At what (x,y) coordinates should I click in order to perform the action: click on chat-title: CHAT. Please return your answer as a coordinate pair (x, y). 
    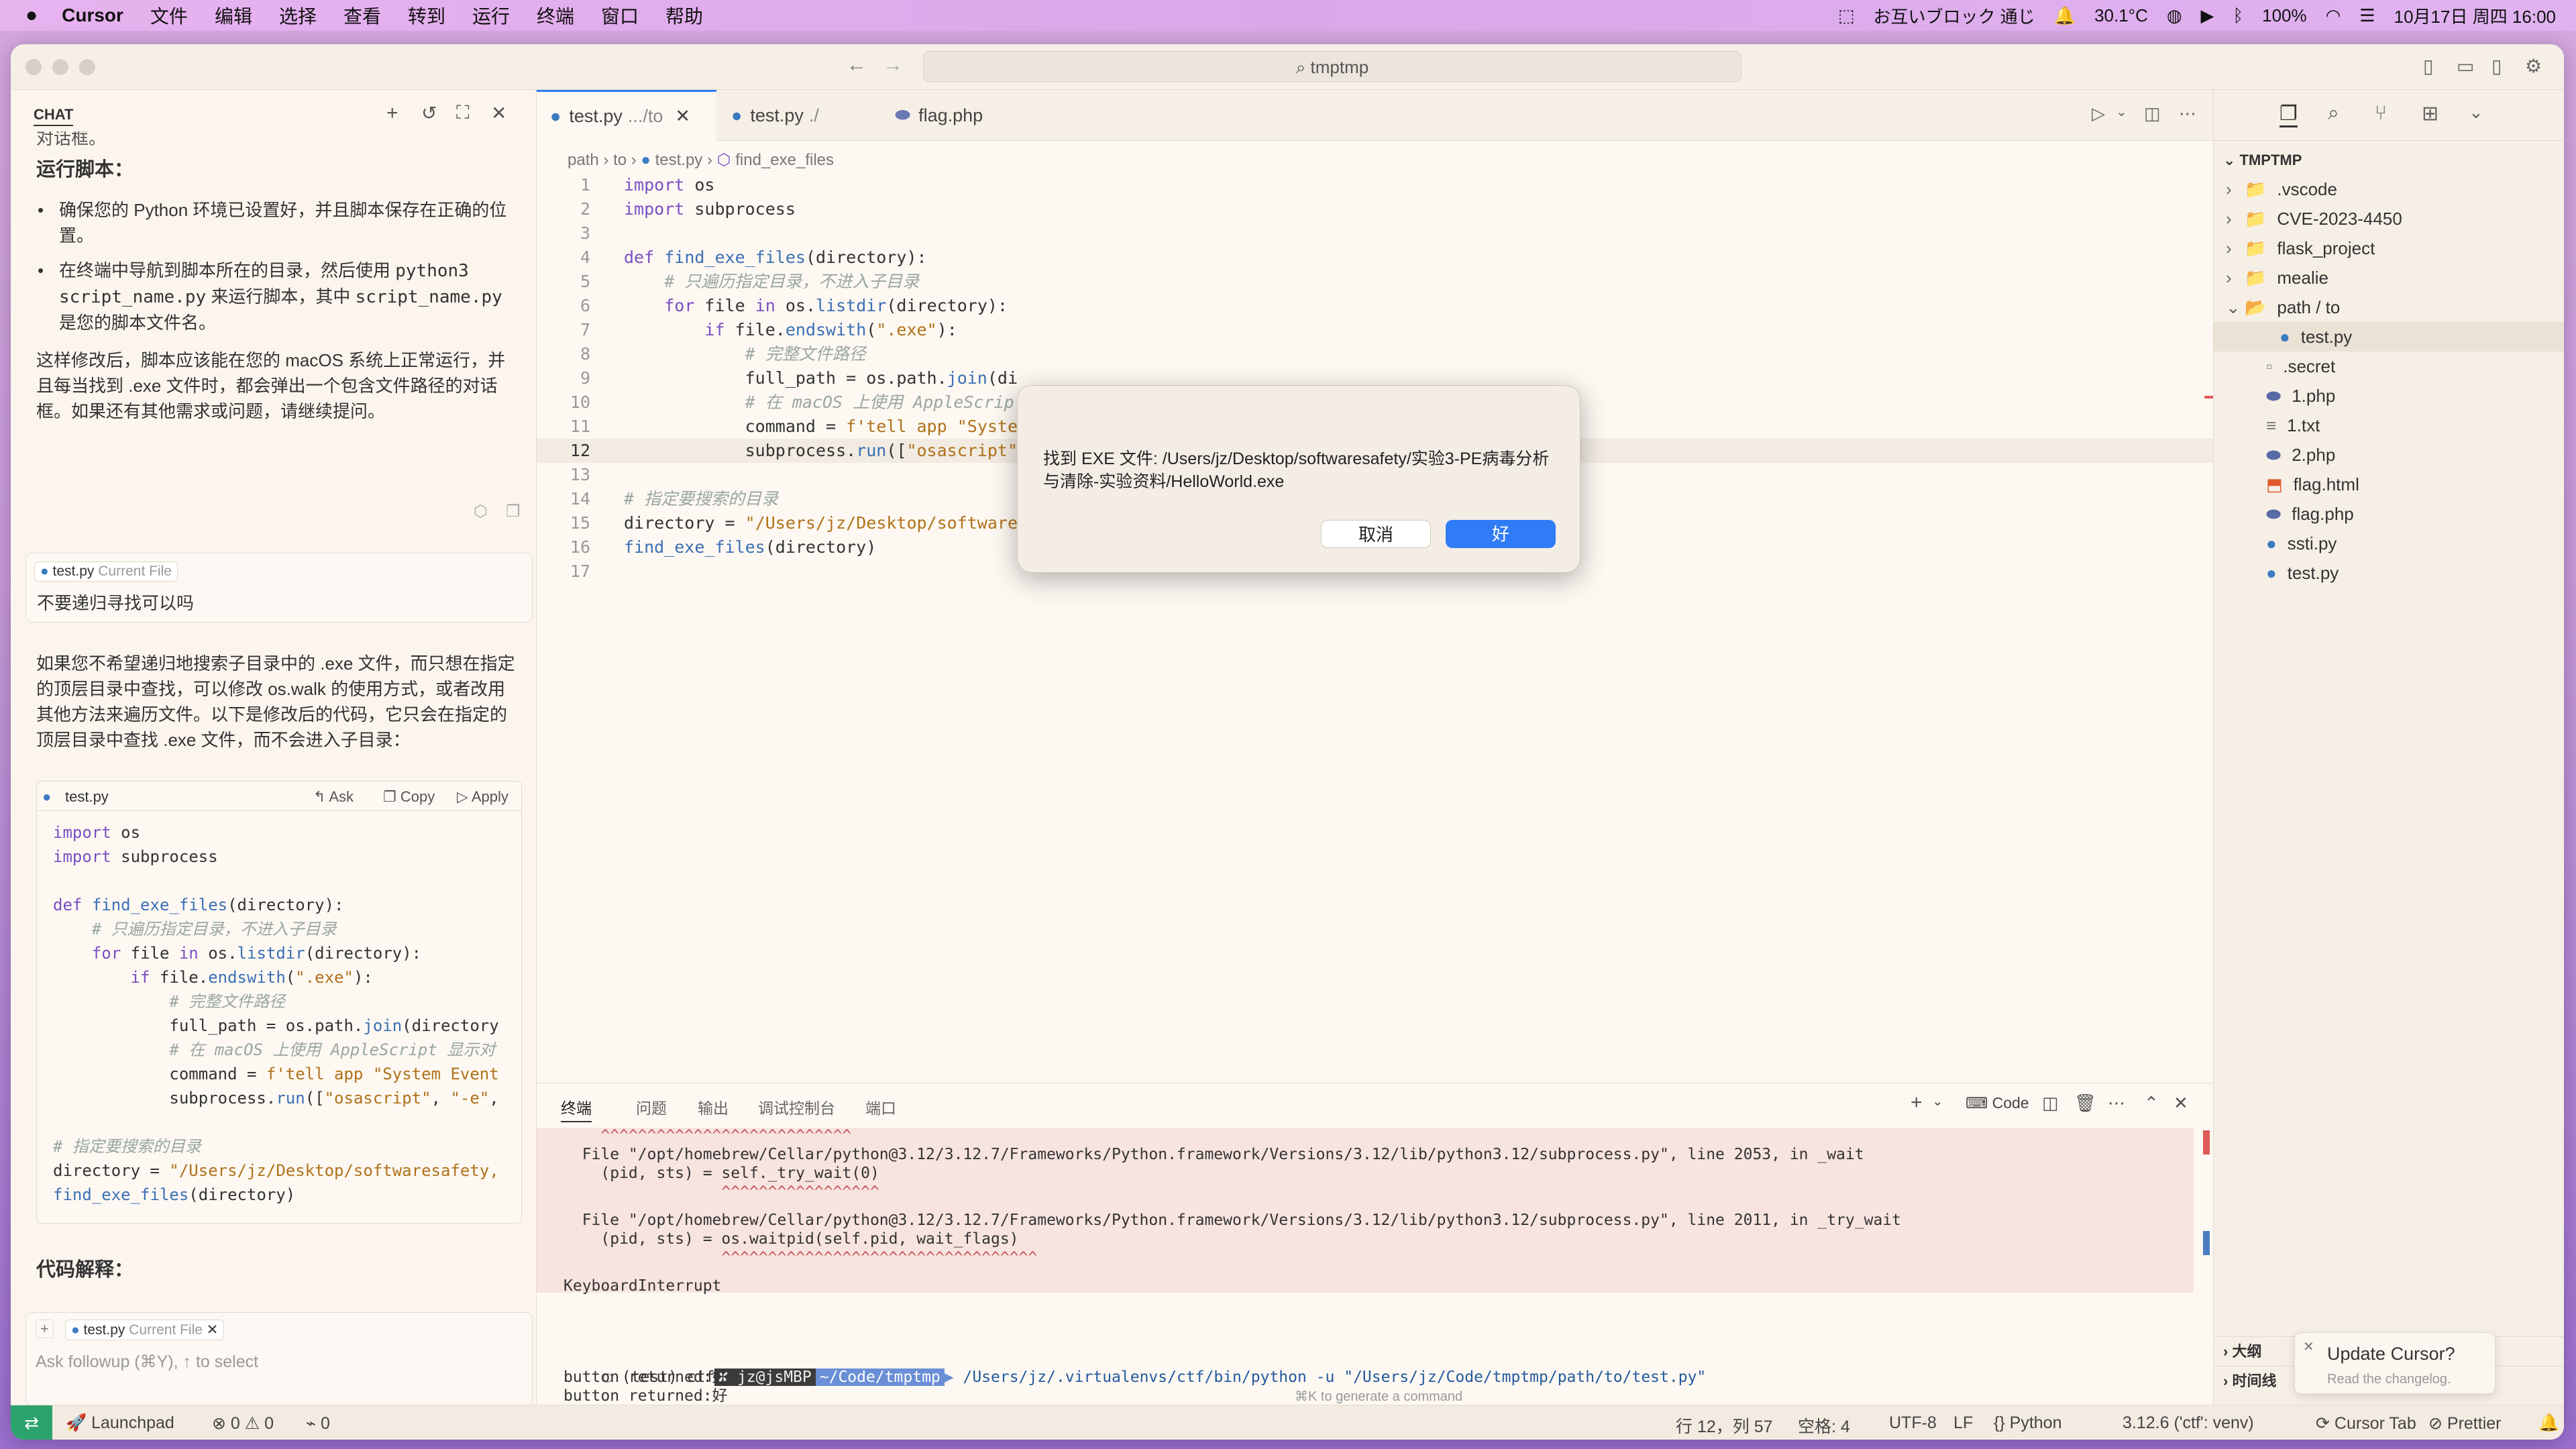
    Looking at the image, I should click on (54, 116).